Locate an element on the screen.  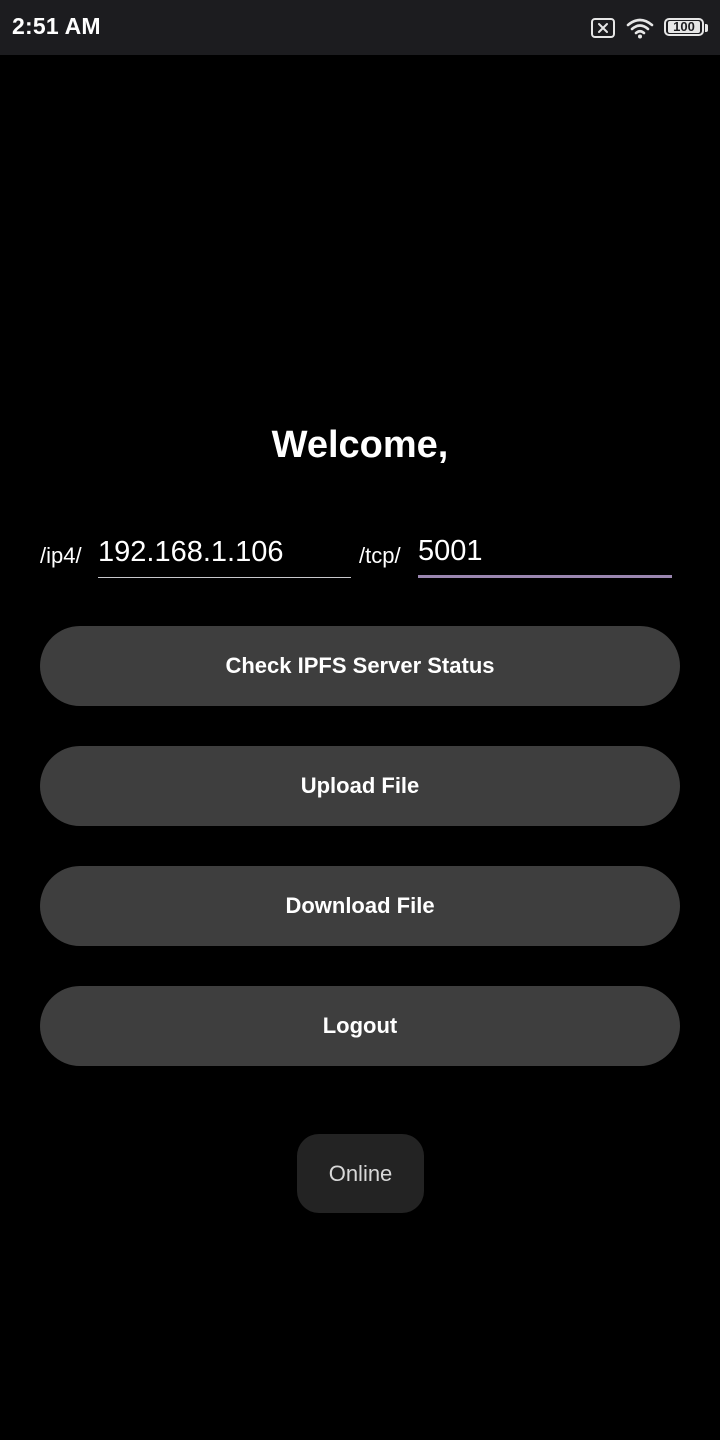
sim-missing-icon is located at coordinates (603, 28).